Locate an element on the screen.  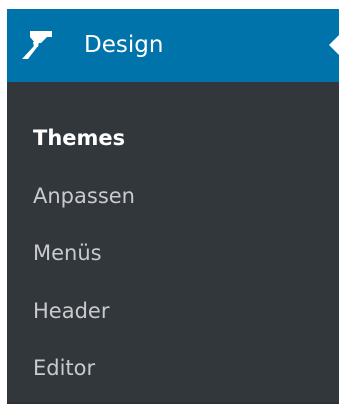
submenu-item-anpassen: Anpassen is located at coordinates (84, 196).